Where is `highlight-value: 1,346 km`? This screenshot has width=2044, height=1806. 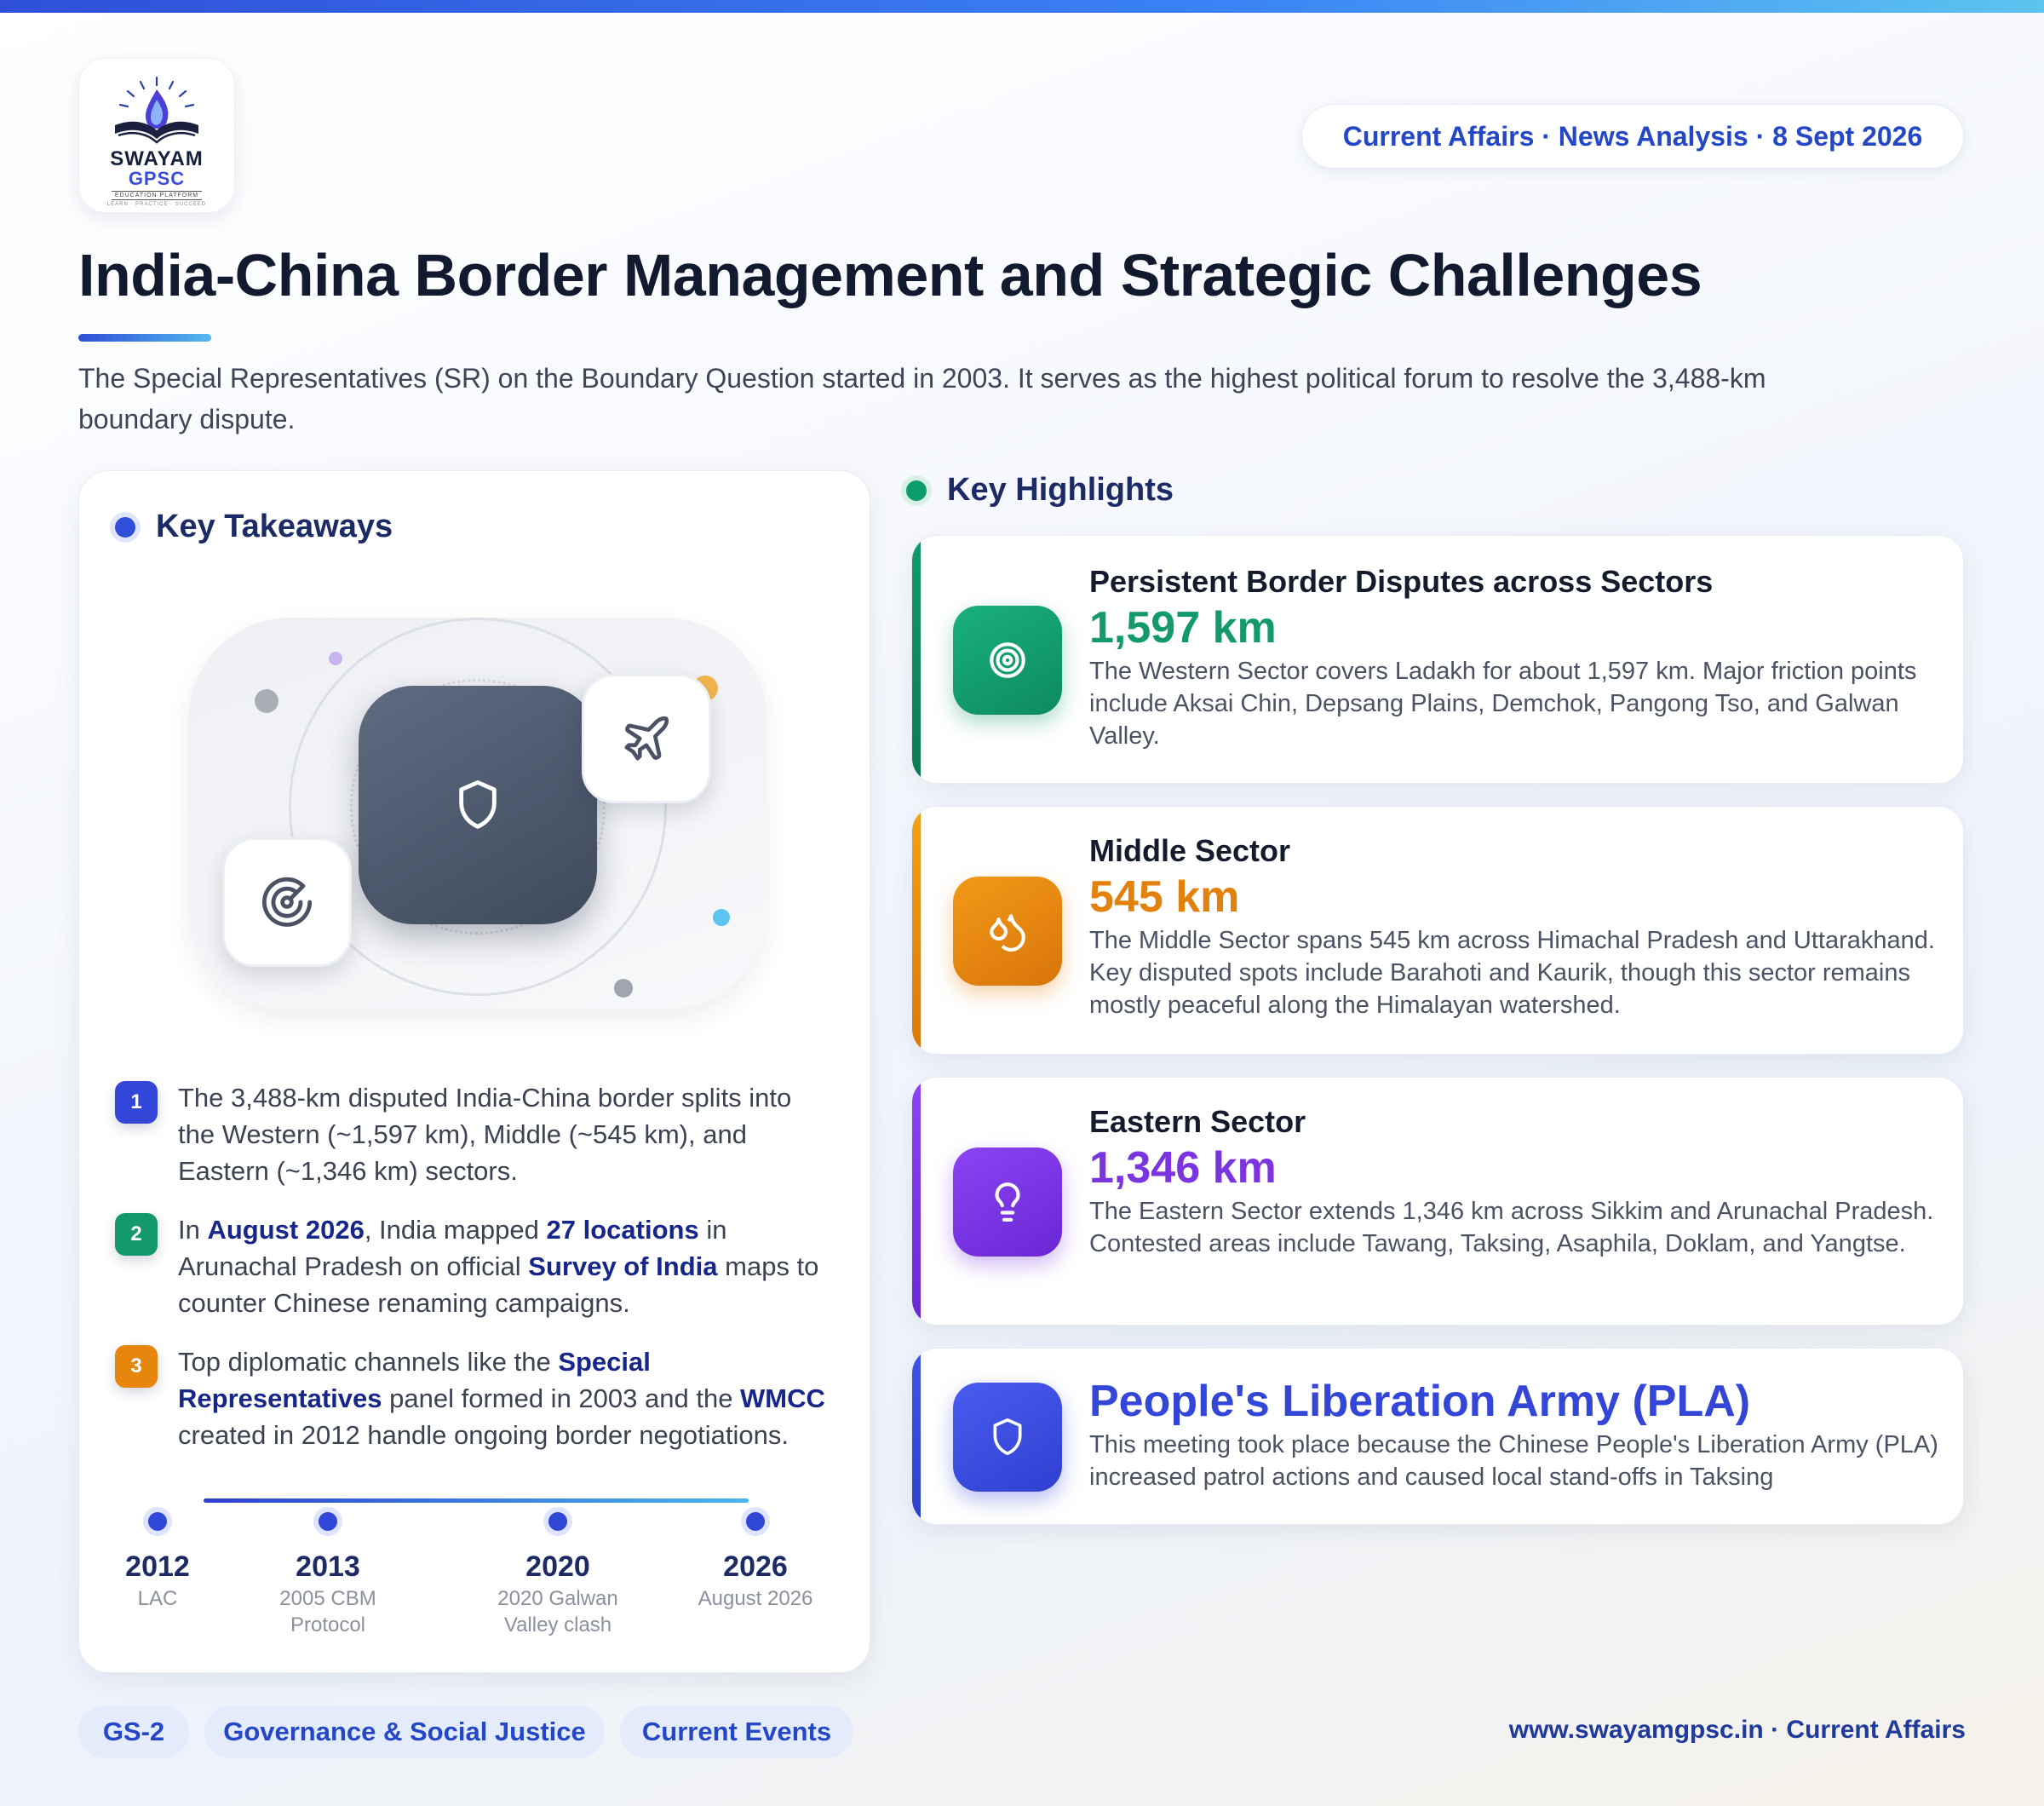 highlight-value: 1,346 km is located at coordinates (1183, 1168).